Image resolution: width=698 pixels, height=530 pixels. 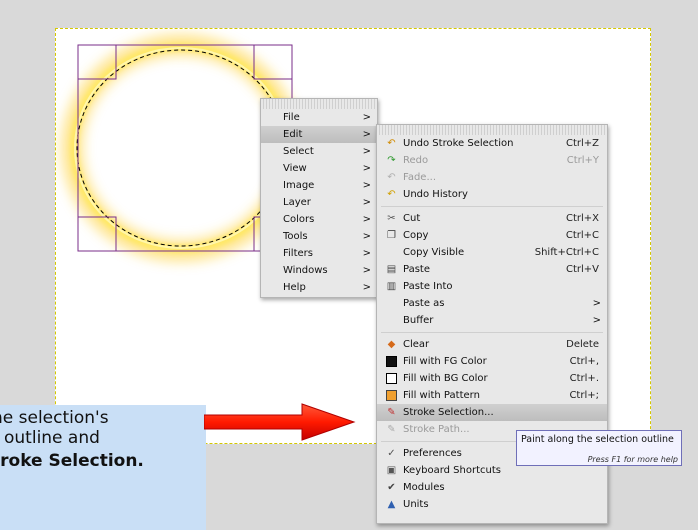 I want to click on menu-item-image: Image >, so click(x=319, y=185).